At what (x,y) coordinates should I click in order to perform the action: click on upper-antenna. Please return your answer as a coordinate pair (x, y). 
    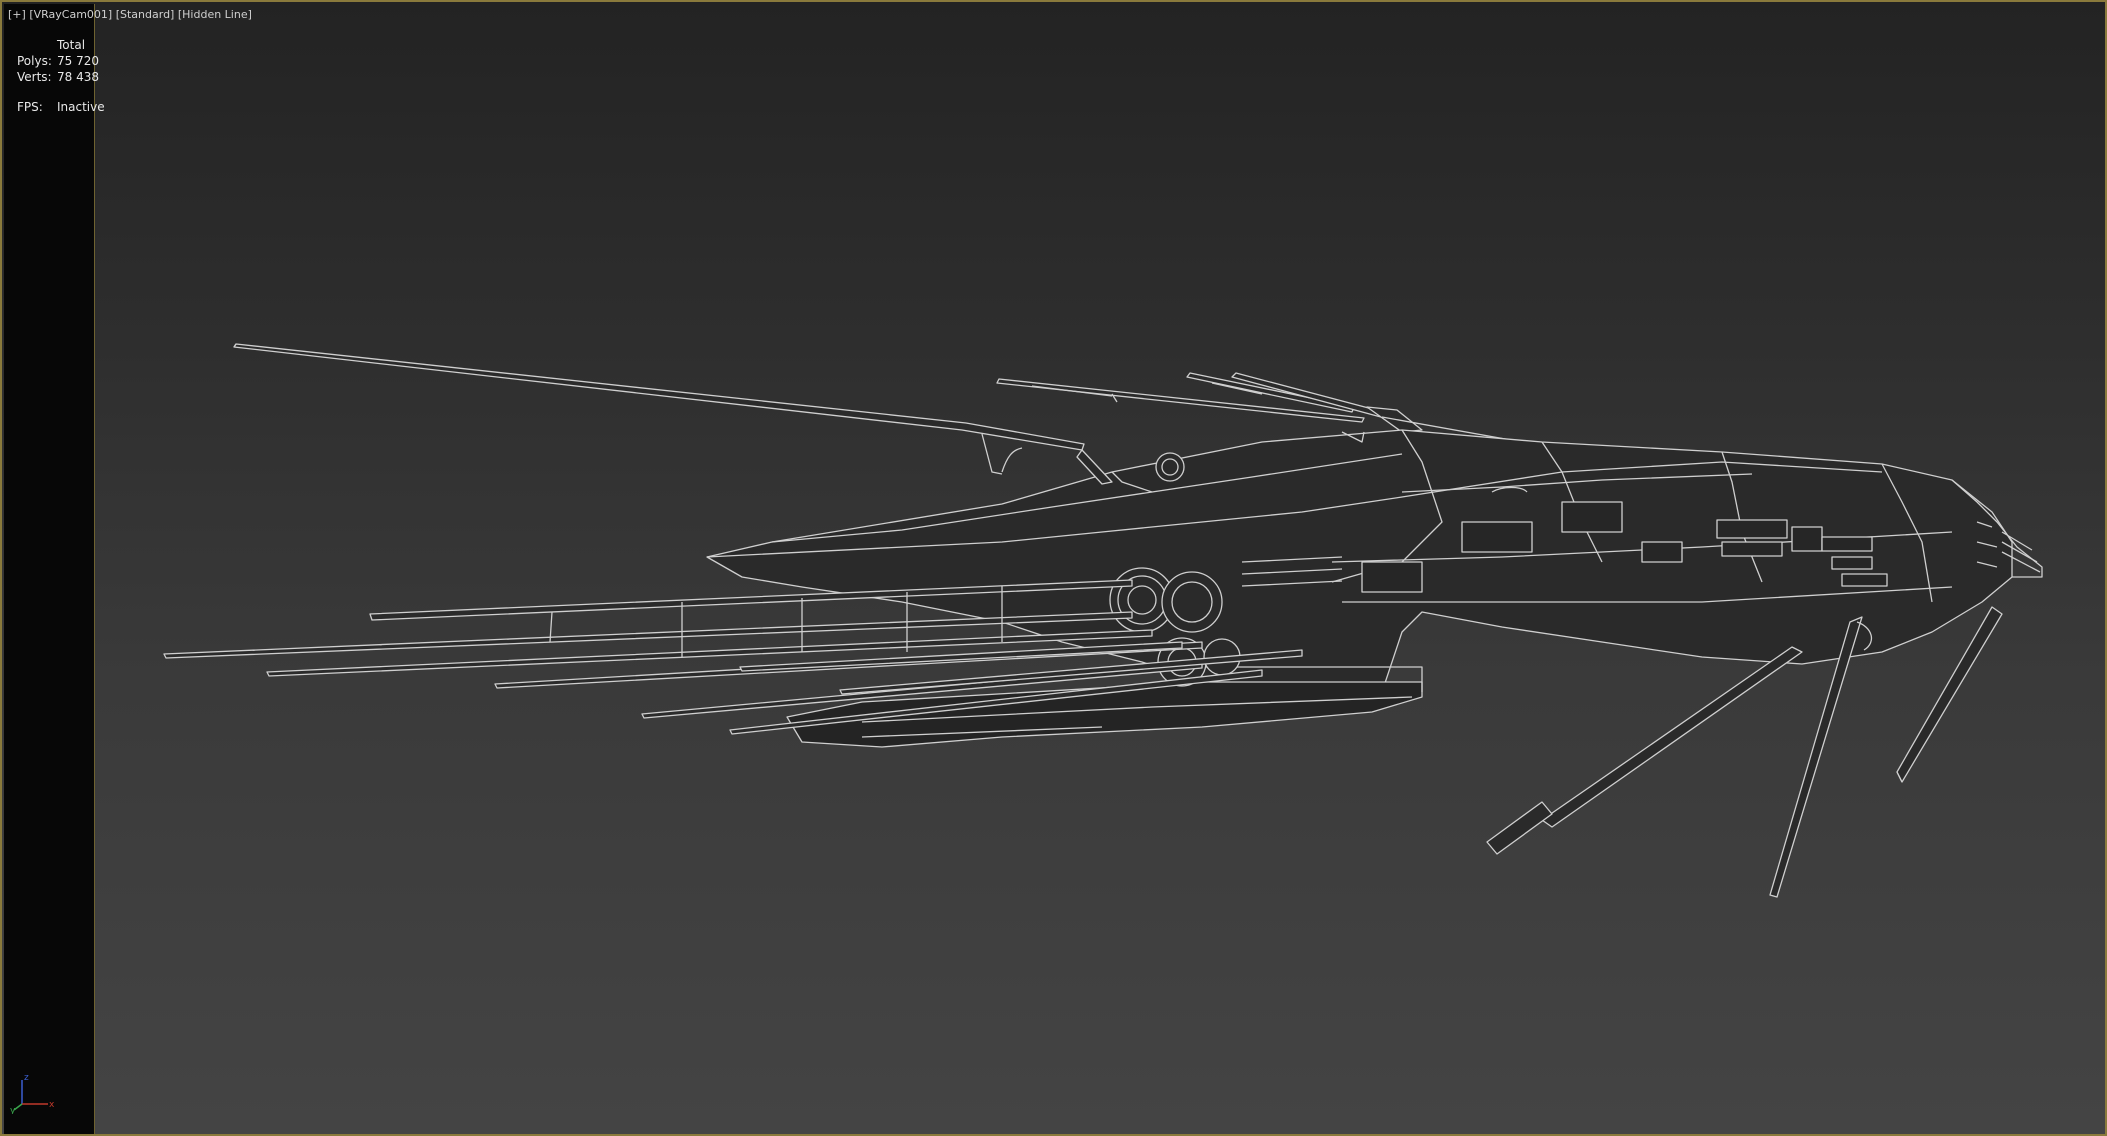
    Looking at the image, I should click on (659, 409).